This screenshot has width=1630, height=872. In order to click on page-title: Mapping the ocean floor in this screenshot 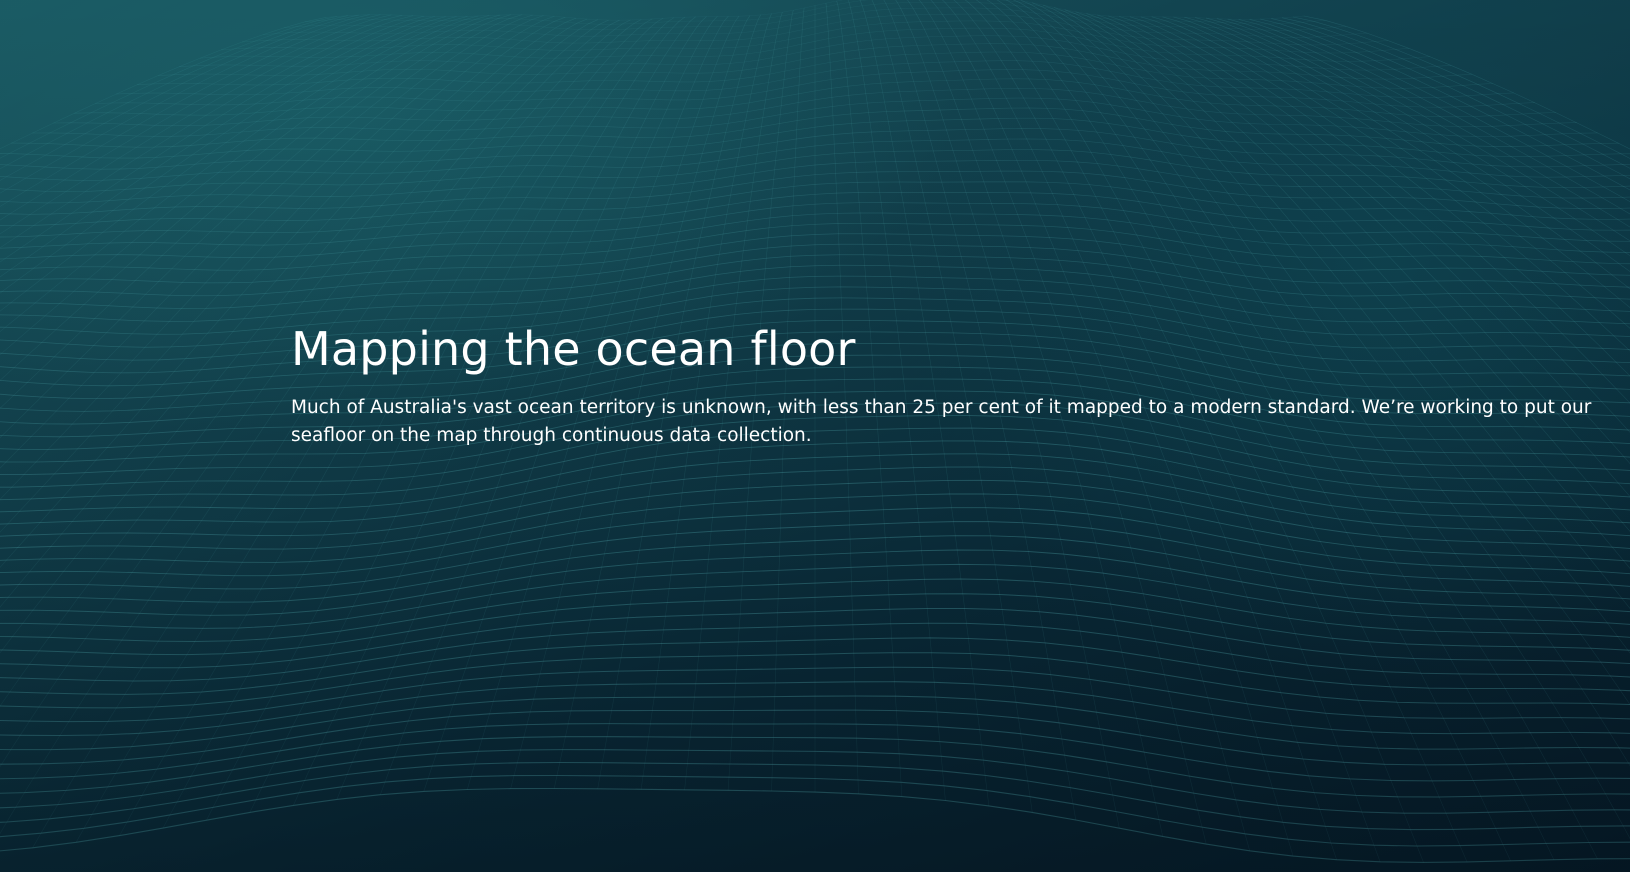, I will do `click(573, 349)`.